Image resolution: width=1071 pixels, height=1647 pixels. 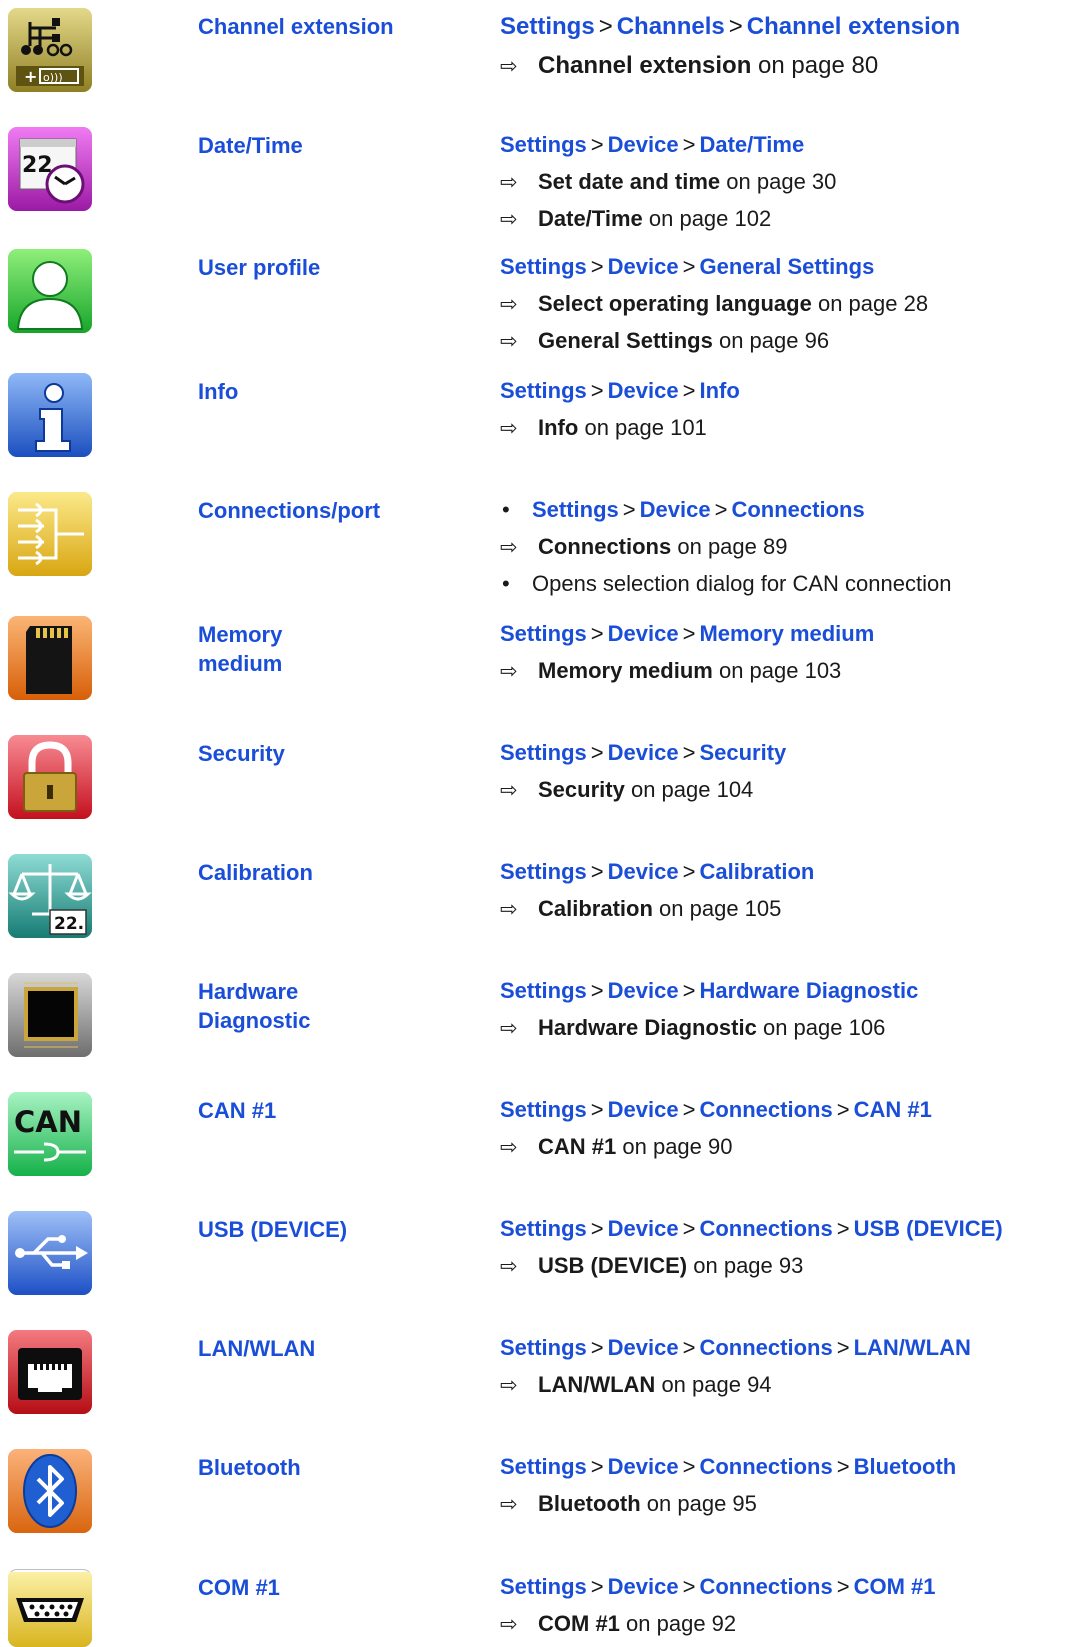 I want to click on row-title: User profile, so click(x=323, y=267).